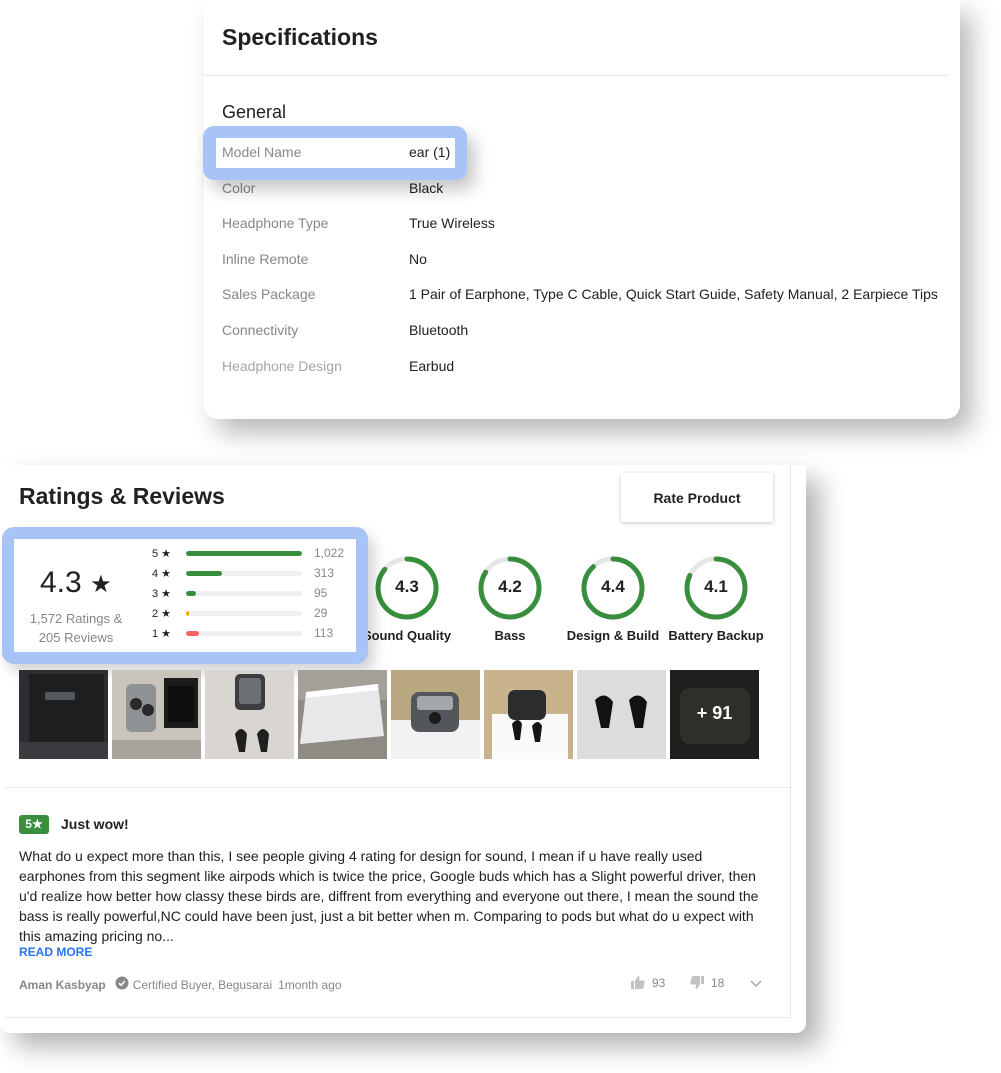 The height and width of the screenshot is (1073, 1001). What do you see at coordinates (582, 261) in the screenshot?
I see `spec-row-inline-remote: Inline Remote No` at bounding box center [582, 261].